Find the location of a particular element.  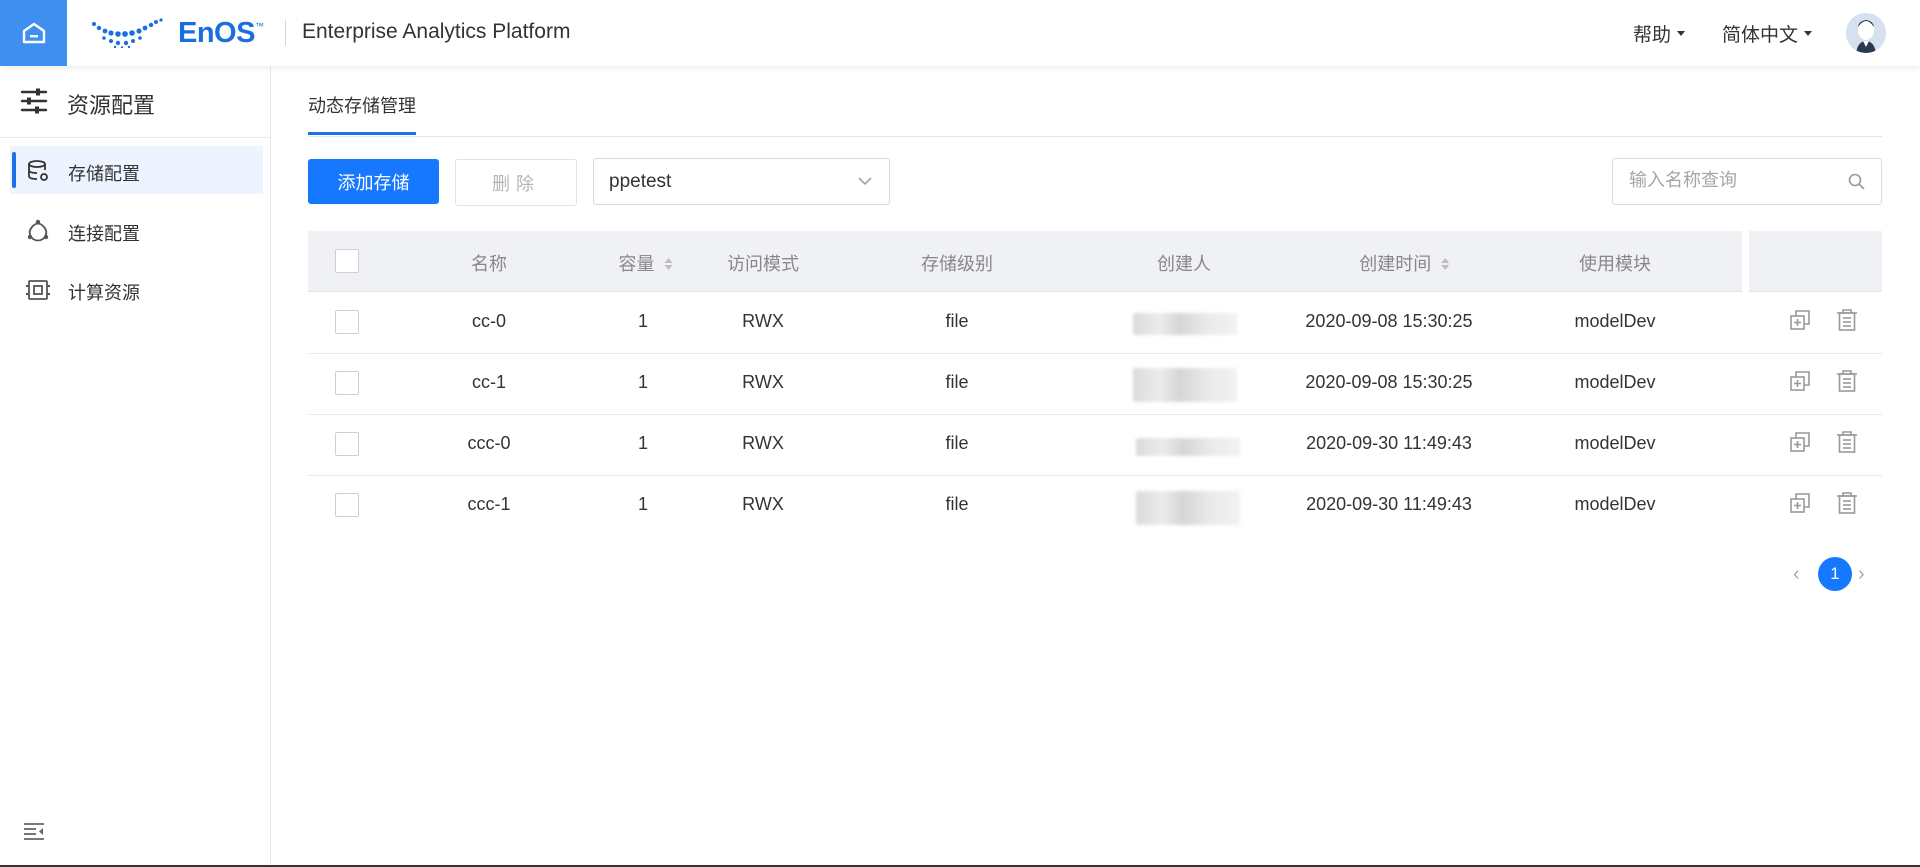

column-header-module: 使用模块 is located at coordinates (1615, 264).